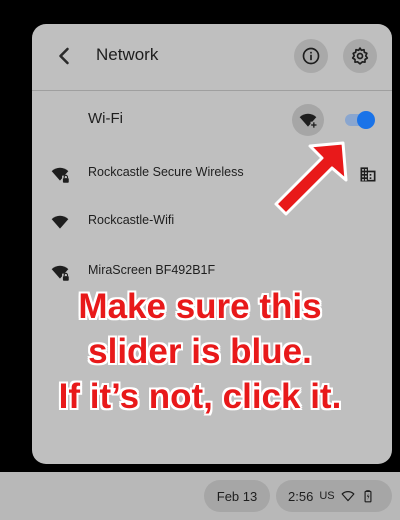 The width and height of the screenshot is (400, 520). I want to click on input-locale: US, so click(327, 496).